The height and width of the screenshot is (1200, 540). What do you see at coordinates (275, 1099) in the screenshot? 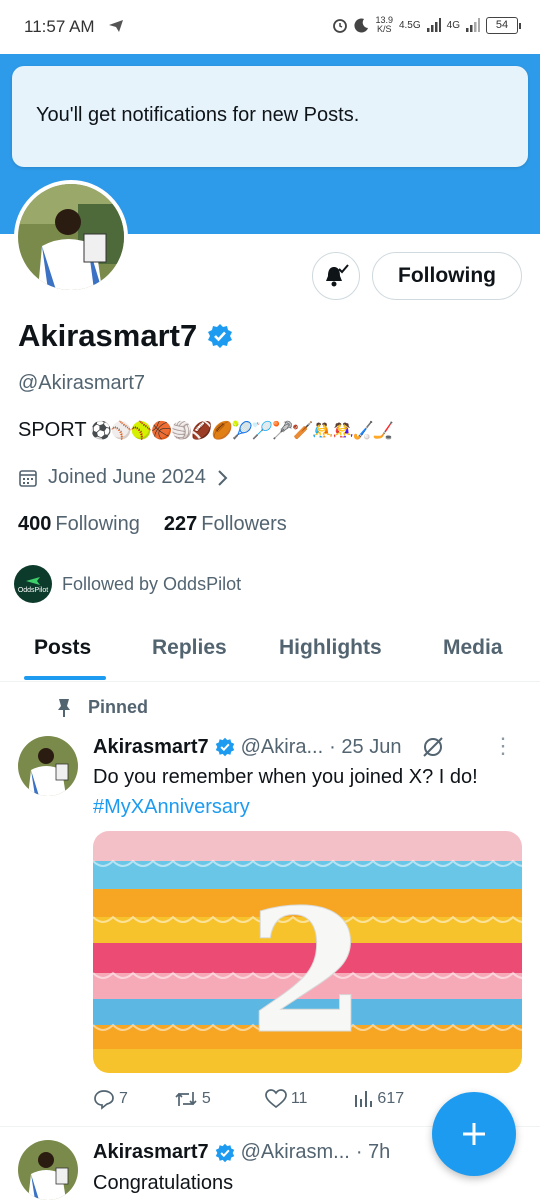
I see `heart-icon` at bounding box center [275, 1099].